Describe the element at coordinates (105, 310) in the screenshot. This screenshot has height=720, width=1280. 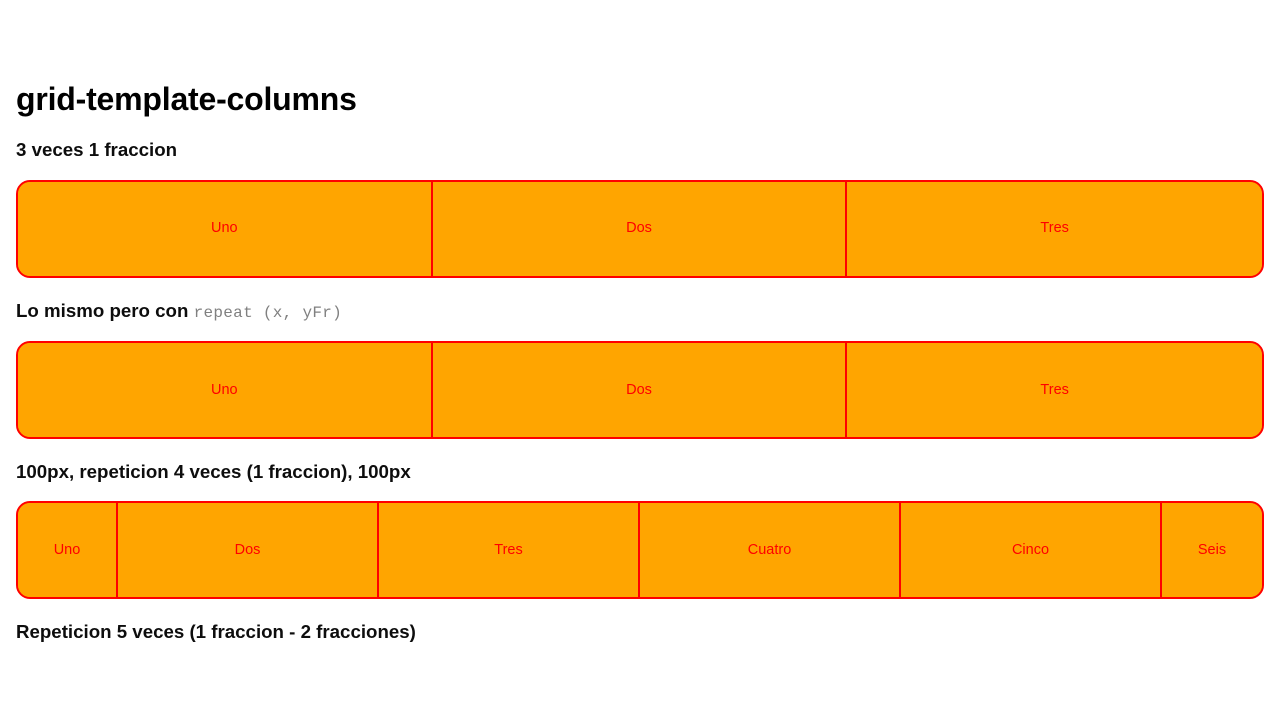
I see `section-heading-repeat-text: Lo mismo pero con` at that location.